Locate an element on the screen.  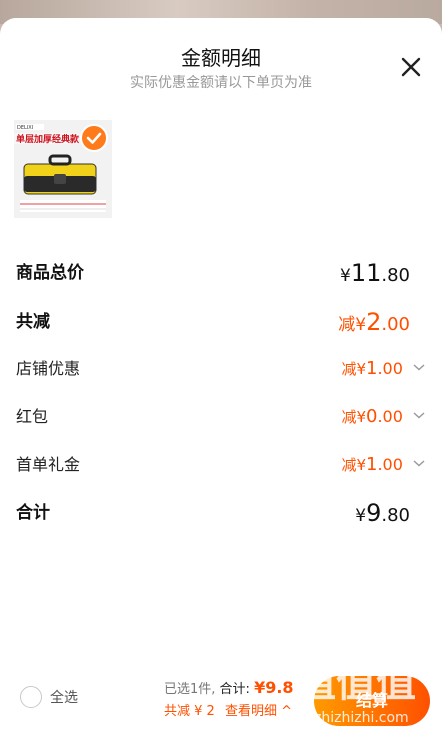
close-button is located at coordinates (411, 67).